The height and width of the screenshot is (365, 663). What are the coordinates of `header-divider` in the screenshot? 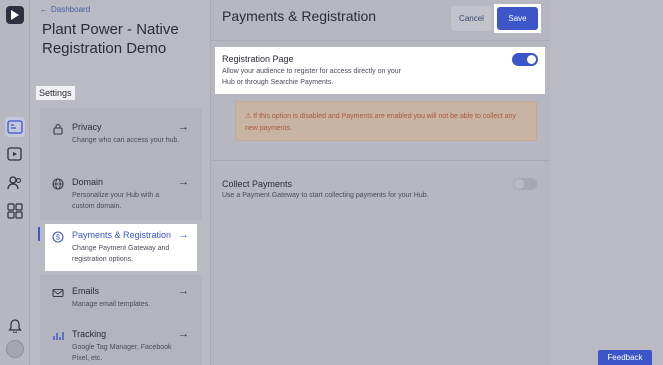 It's located at (380, 40).